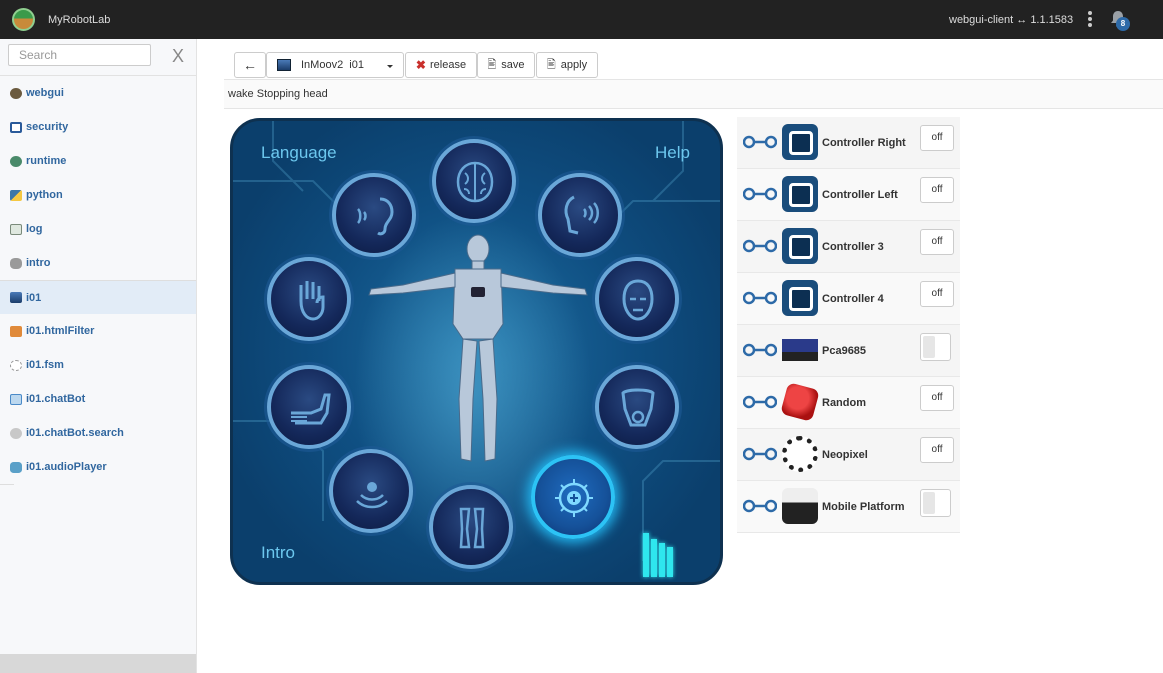 The width and height of the screenshot is (1163, 673). What do you see at coordinates (98, 663) in the screenshot?
I see `sidebar-scrollbar` at bounding box center [98, 663].